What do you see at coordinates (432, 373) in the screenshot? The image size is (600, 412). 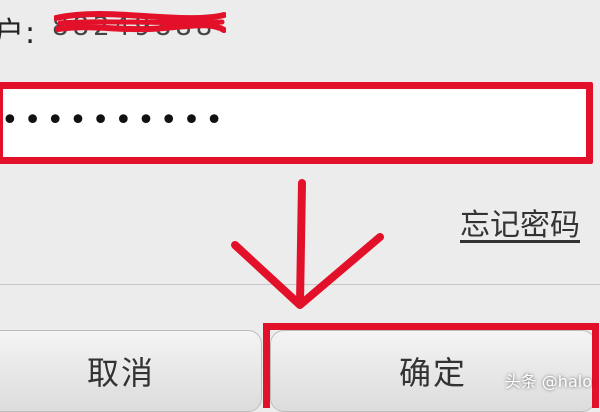 I see `confirm-button-label: 确定` at bounding box center [432, 373].